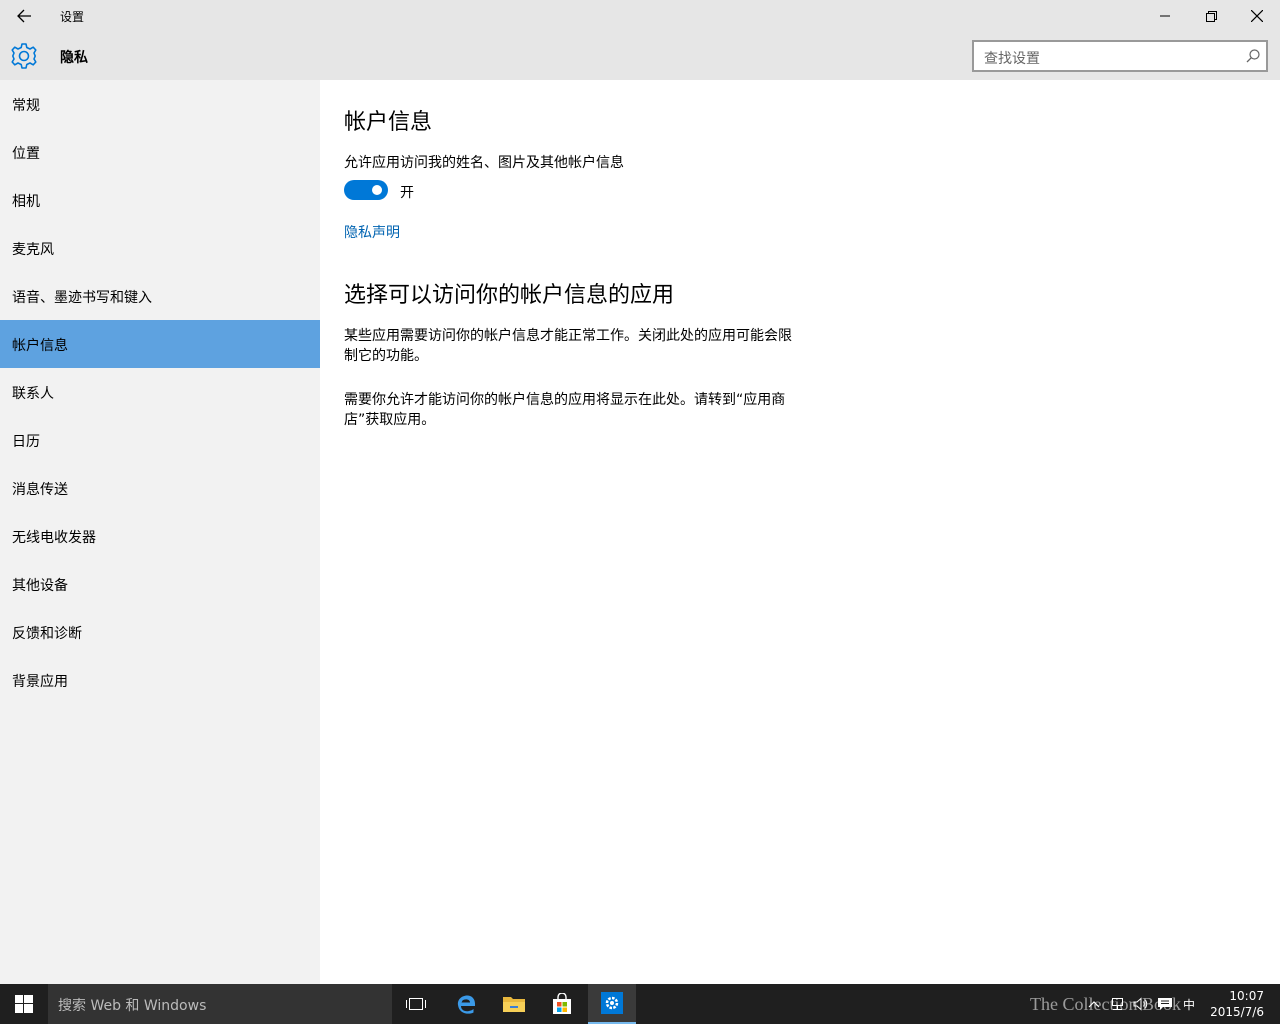 The width and height of the screenshot is (1280, 1024). Describe the element at coordinates (160, 488) in the screenshot. I see `sidebar-item-messaging: 消息传送` at that location.